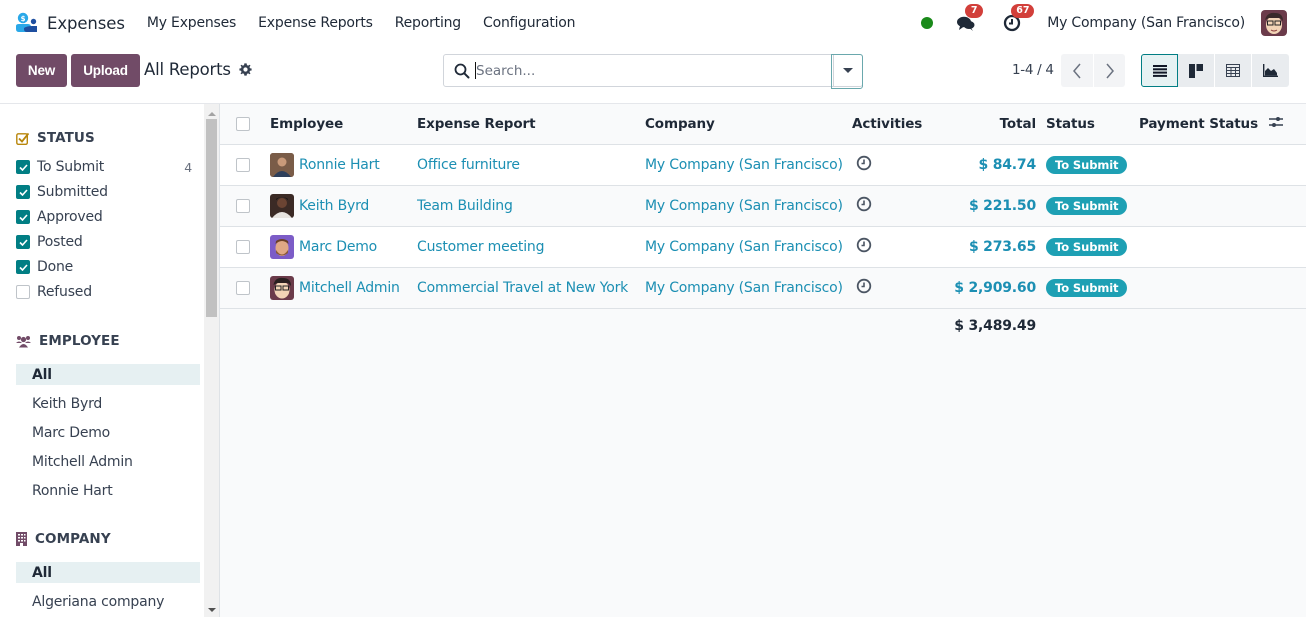 This screenshot has width=1306, height=617. I want to click on employee-cell: Keith Byrd, so click(343, 206).